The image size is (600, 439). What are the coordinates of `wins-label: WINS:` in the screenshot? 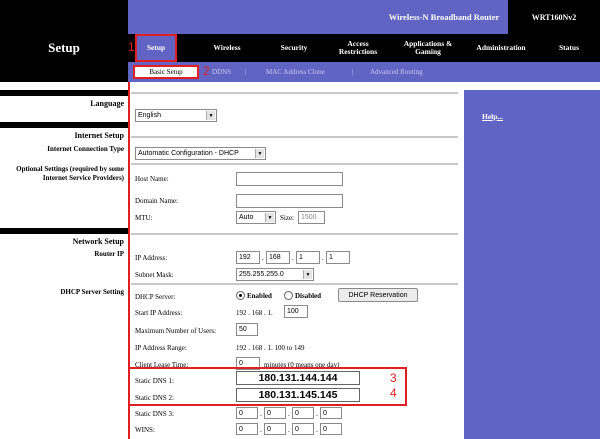 It's located at (145, 430).